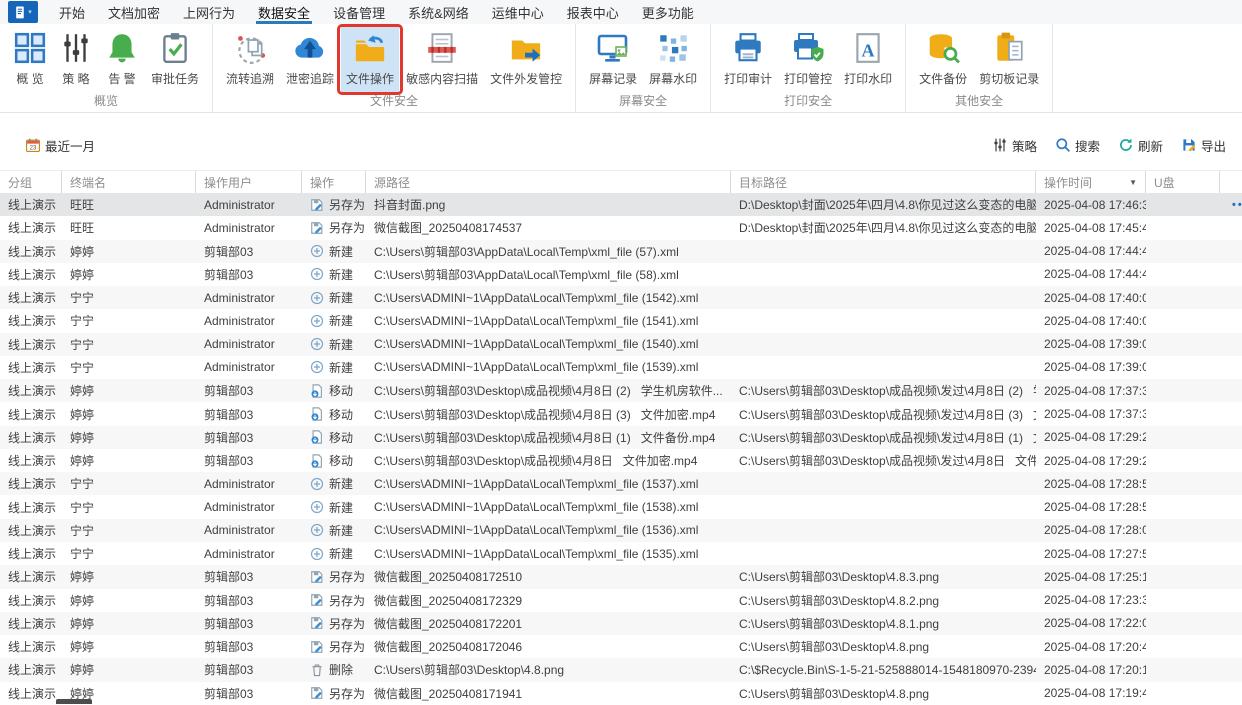 Image resolution: width=1242 pixels, height=705 pixels. What do you see at coordinates (526, 59) in the screenshot?
I see `ribbon-button-文件外发管控: 文件外发管控` at bounding box center [526, 59].